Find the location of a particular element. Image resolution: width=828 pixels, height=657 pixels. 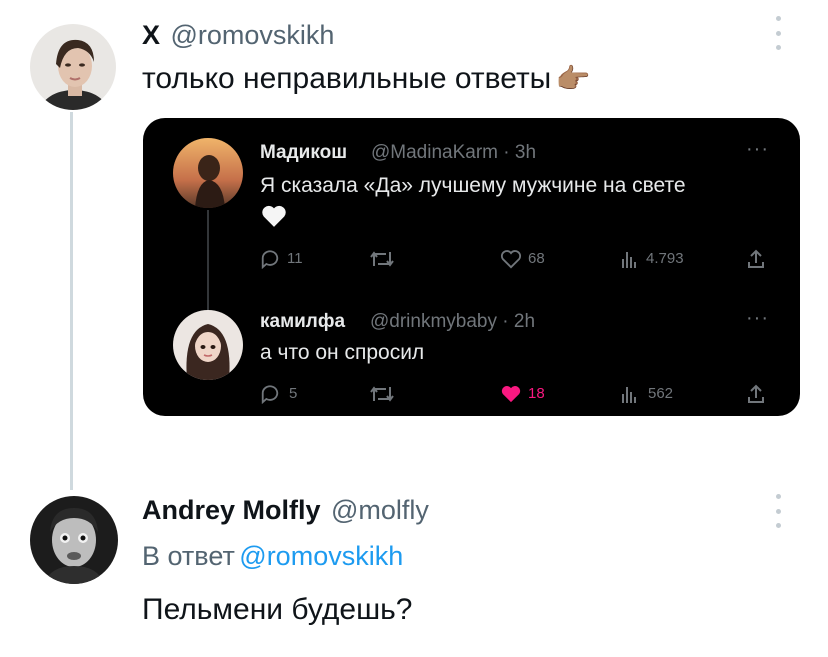

tweet1-reply-count: 11 is located at coordinates (295, 258).